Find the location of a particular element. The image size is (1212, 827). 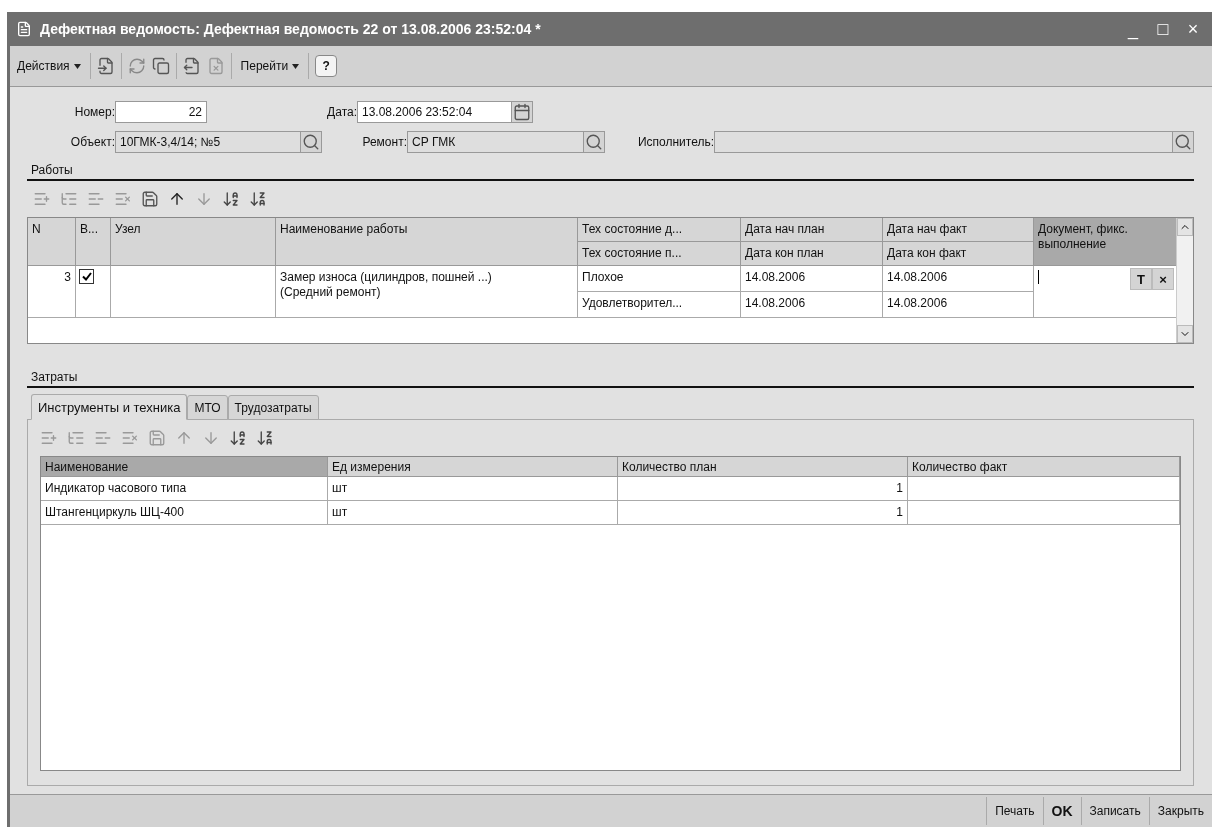

repair-field: СР ГМК is located at coordinates (506, 142).